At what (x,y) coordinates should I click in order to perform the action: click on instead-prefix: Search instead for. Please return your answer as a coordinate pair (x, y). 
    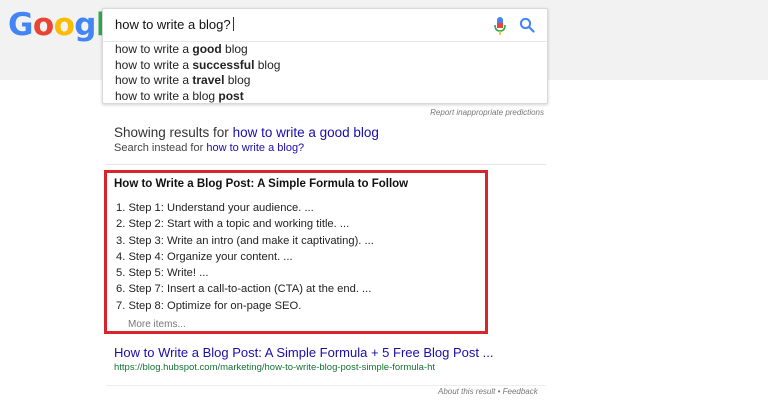
    Looking at the image, I should click on (160, 148).